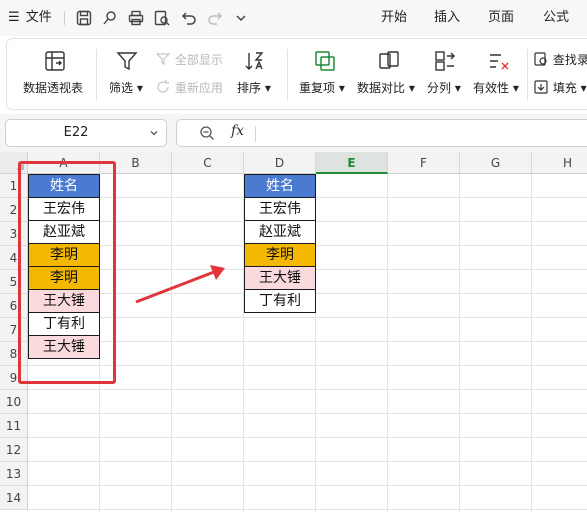 Image resolution: width=587 pixels, height=512 pixels. What do you see at coordinates (207, 133) in the screenshot?
I see `zoom-icon` at bounding box center [207, 133].